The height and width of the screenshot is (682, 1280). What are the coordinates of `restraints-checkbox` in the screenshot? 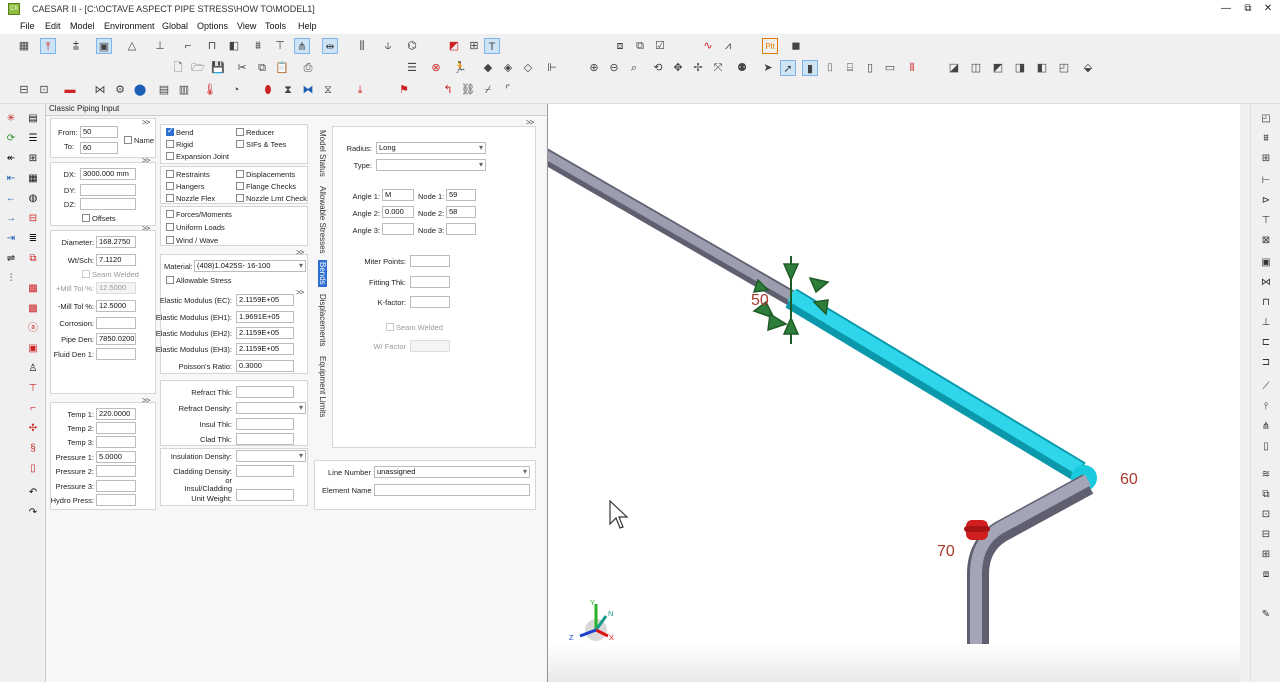 It's located at (170, 174).